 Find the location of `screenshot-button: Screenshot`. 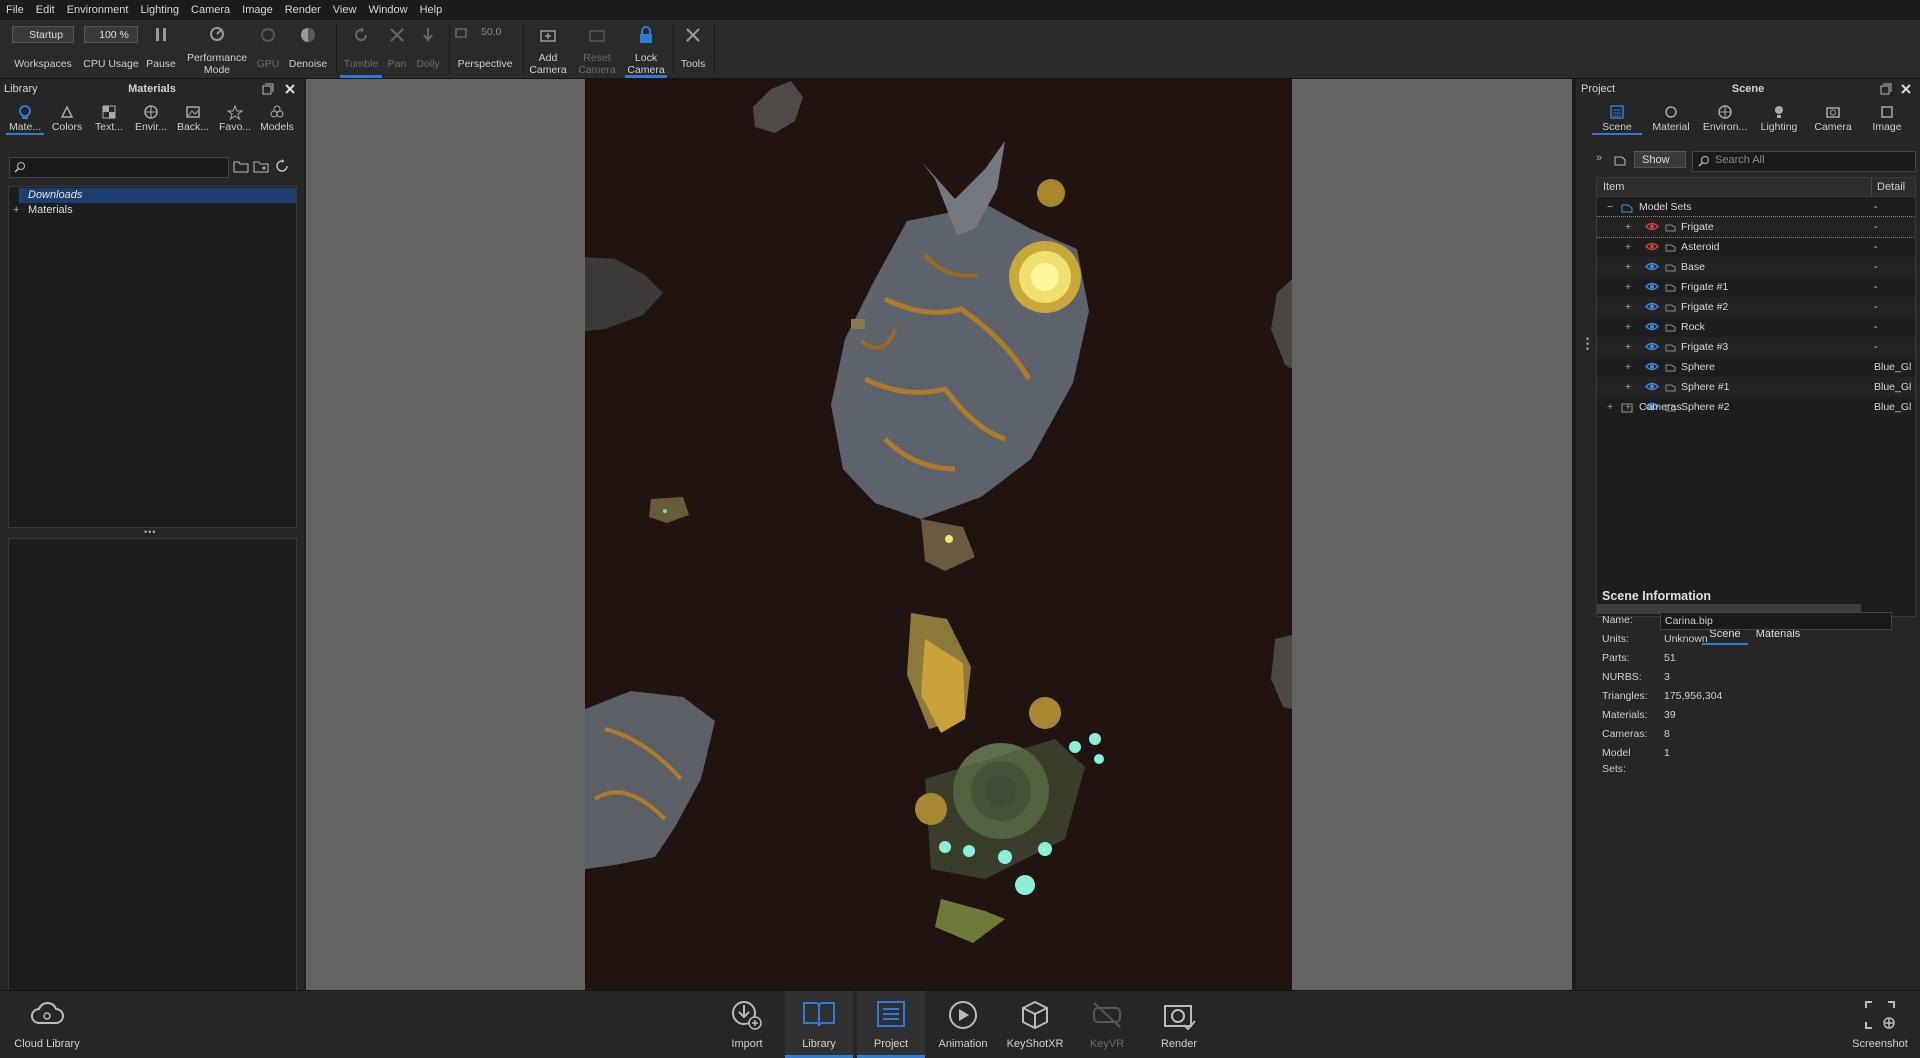

screenshot-button: Screenshot is located at coordinates (1880, 1024).